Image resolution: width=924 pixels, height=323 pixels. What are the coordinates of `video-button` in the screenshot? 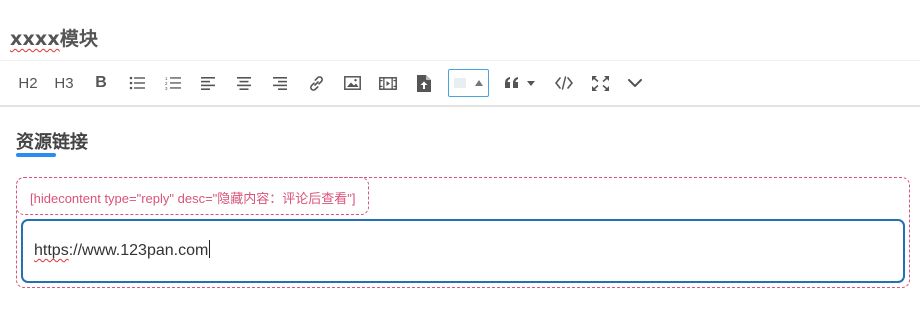 It's located at (388, 83).